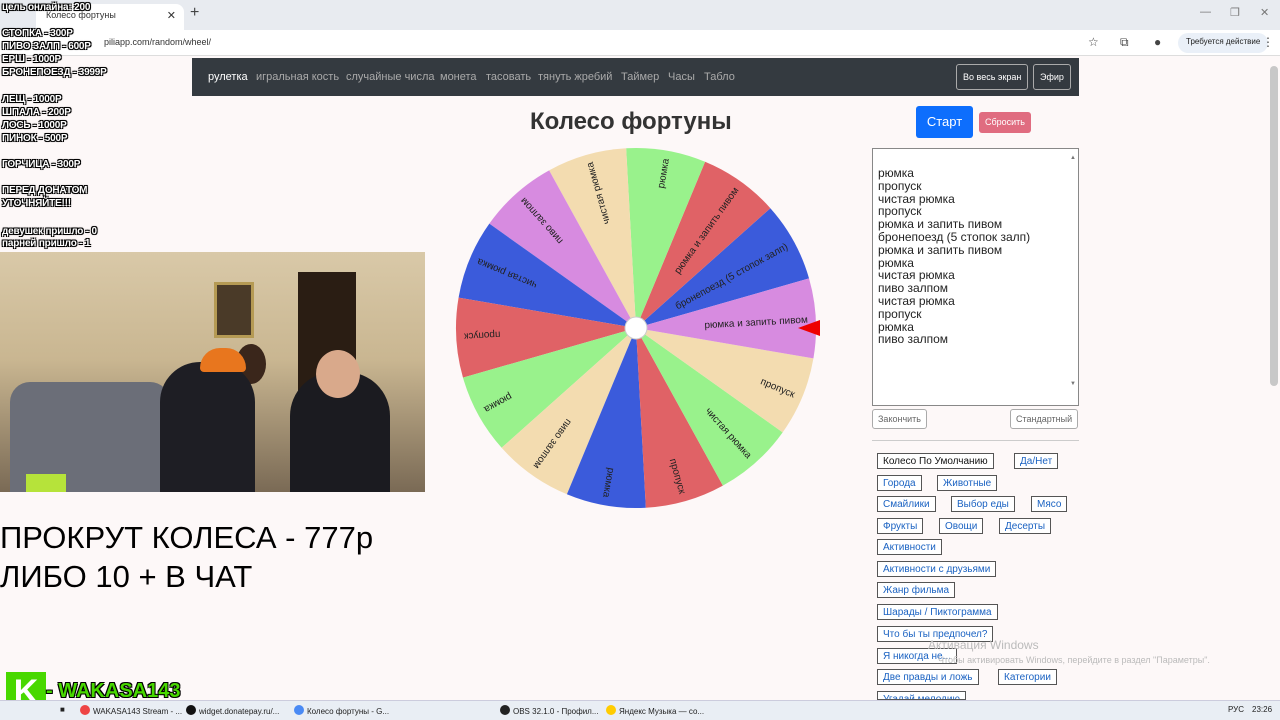 This screenshot has height=720, width=1280. What do you see at coordinates (896, 173) in the screenshot?
I see `entry-line: рюмка` at bounding box center [896, 173].